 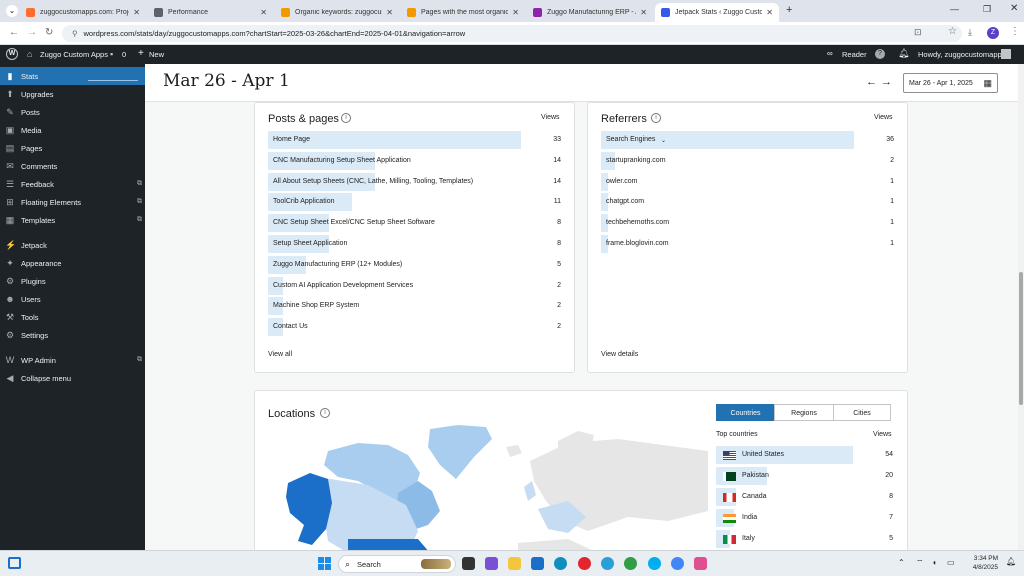 I want to click on sidebar-item-templates: ▦ Templates ⧉, so click(x=72, y=220).